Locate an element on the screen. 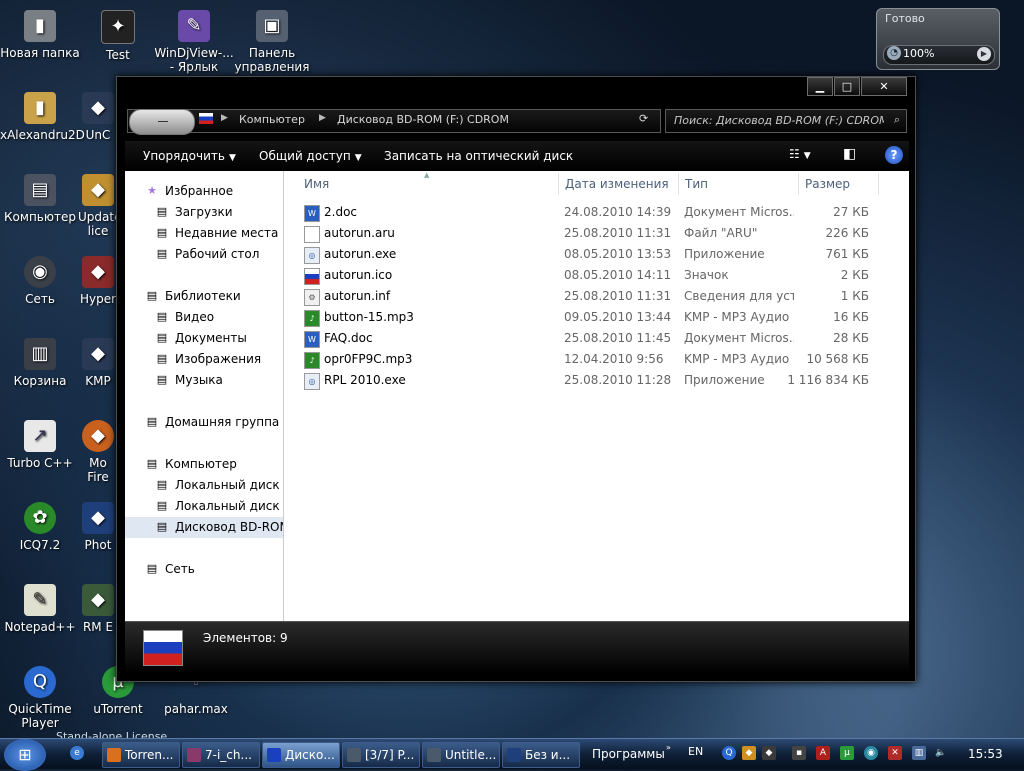  search-box: Поиск: Дисковод BD-ROM (F:) CDROM ⌕ is located at coordinates (786, 121).